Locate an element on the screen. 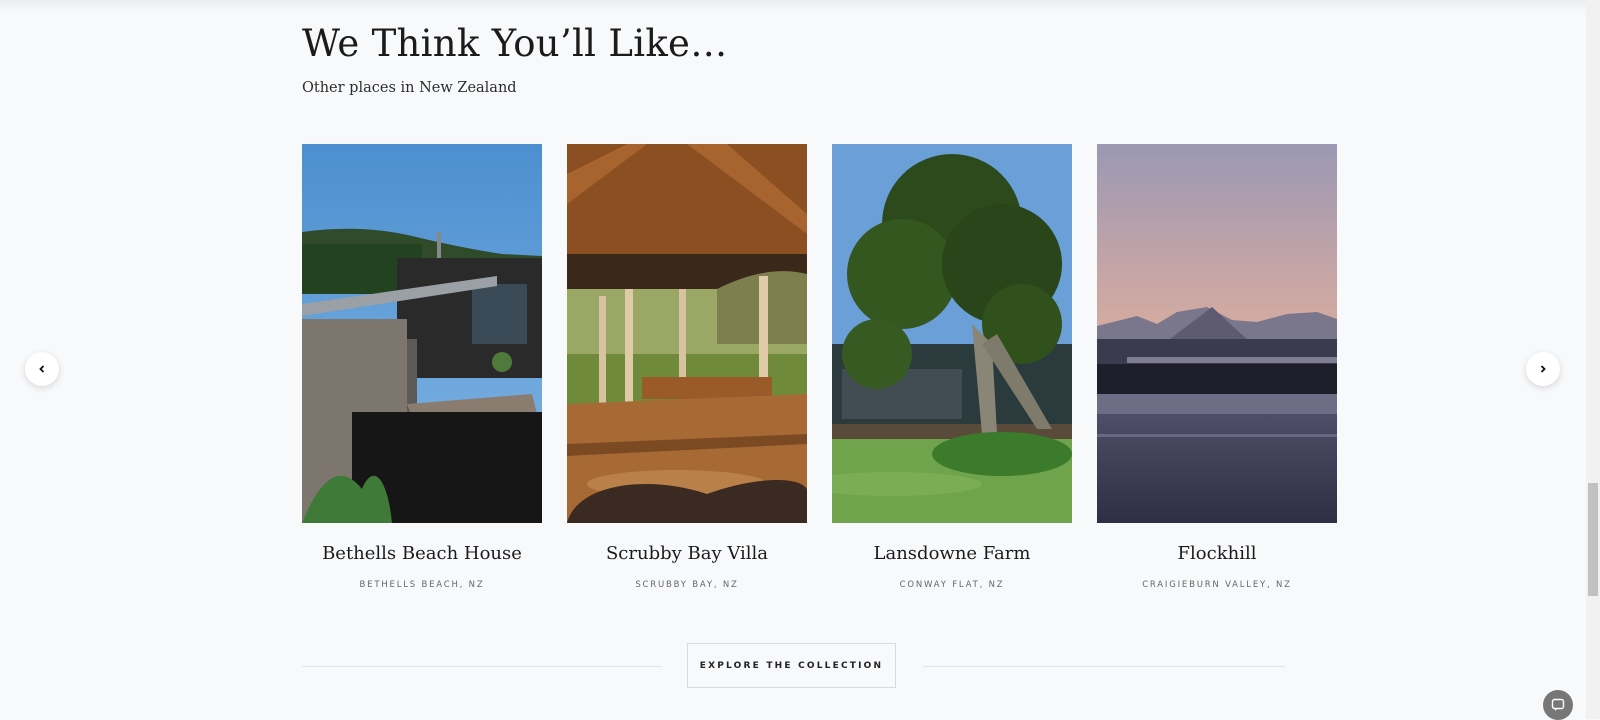 The image size is (1600, 720). divider-right is located at coordinates (1104, 666).